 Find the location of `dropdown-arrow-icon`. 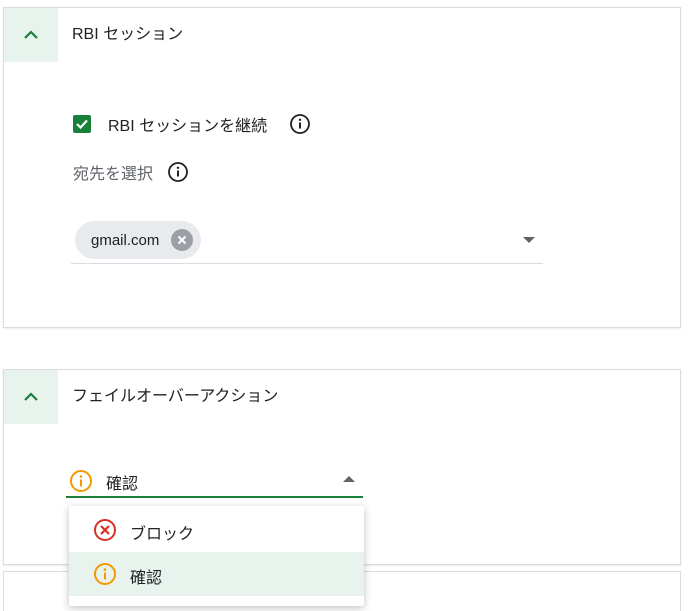

dropdown-arrow-icon is located at coordinates (529, 240).